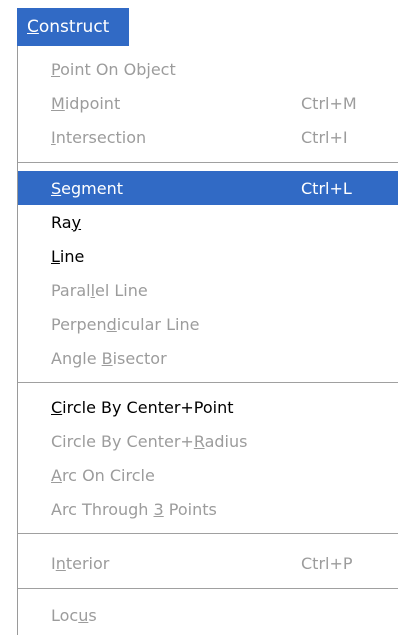 The height and width of the screenshot is (635, 398). I want to click on shortcut-interior: Ctrl+P, so click(327, 563).